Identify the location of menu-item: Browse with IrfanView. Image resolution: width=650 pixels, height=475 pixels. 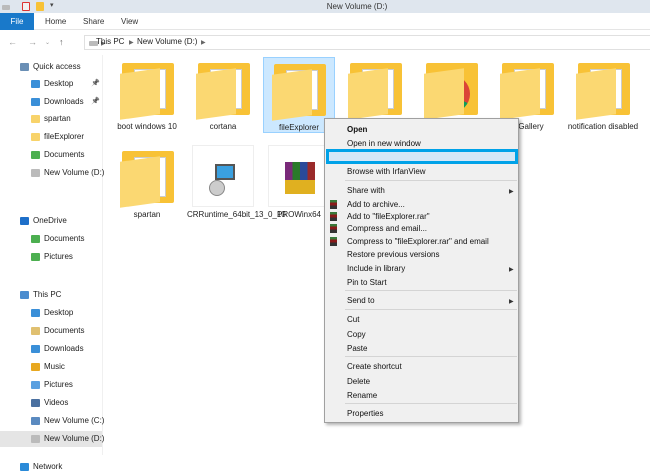
(386, 171).